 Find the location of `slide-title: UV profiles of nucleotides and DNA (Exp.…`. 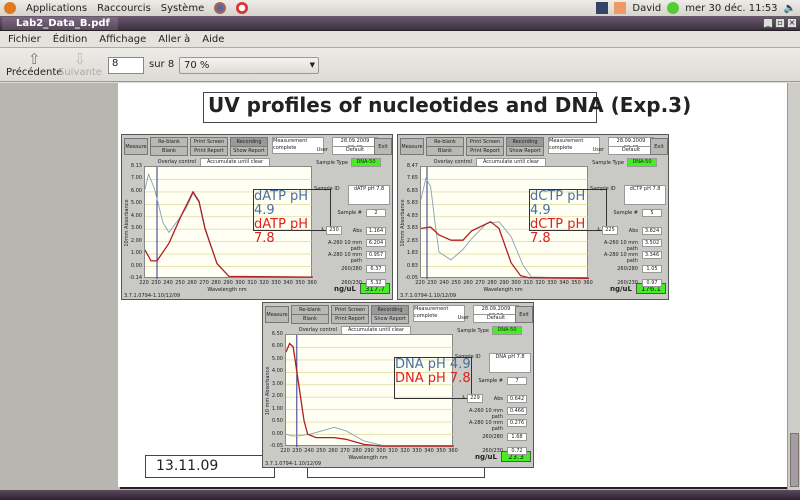

slide-title: UV profiles of nucleotides and DNA (Exp.… is located at coordinates (447, 107).